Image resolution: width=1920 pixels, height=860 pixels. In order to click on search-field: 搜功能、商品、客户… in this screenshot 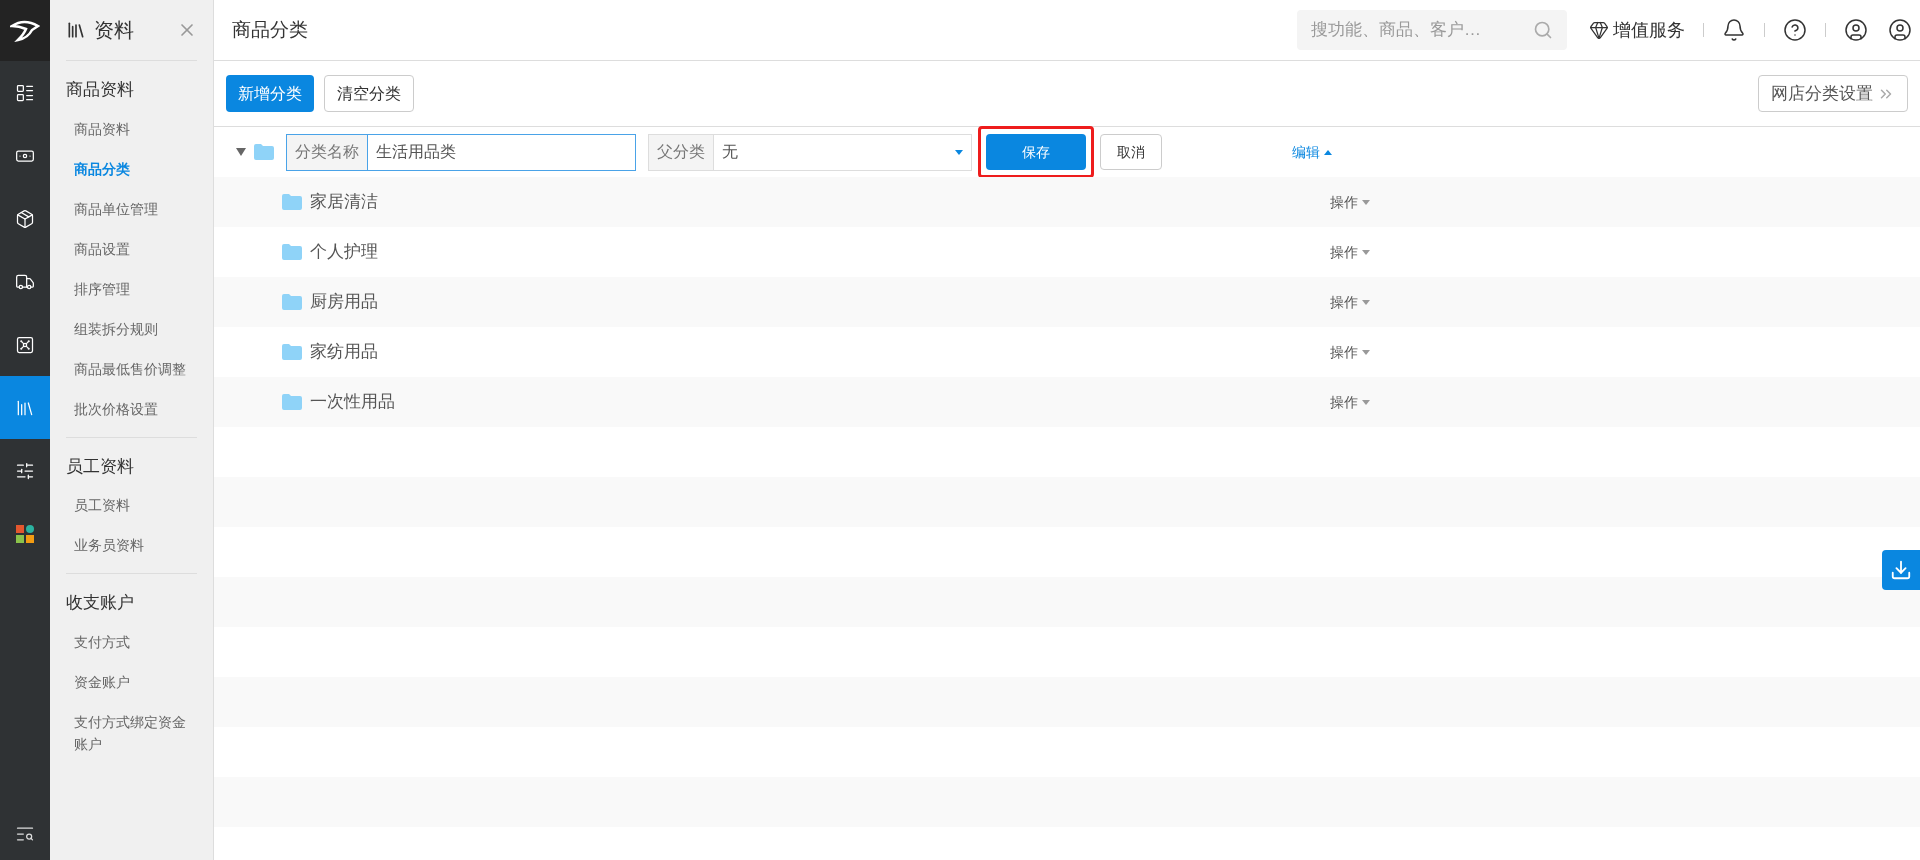, I will do `click(1432, 30)`.